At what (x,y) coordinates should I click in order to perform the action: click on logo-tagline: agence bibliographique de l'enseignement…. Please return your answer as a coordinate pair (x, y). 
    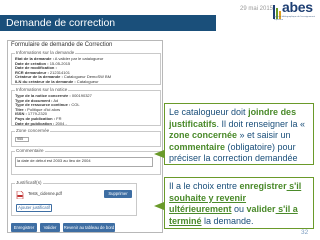
    Looking at the image, I should click on (294, 18).